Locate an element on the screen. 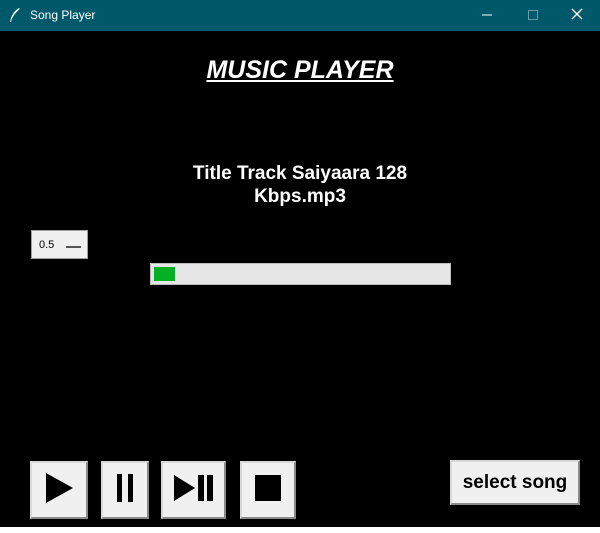 This screenshot has width=600, height=533. stop-icon is located at coordinates (268, 490).